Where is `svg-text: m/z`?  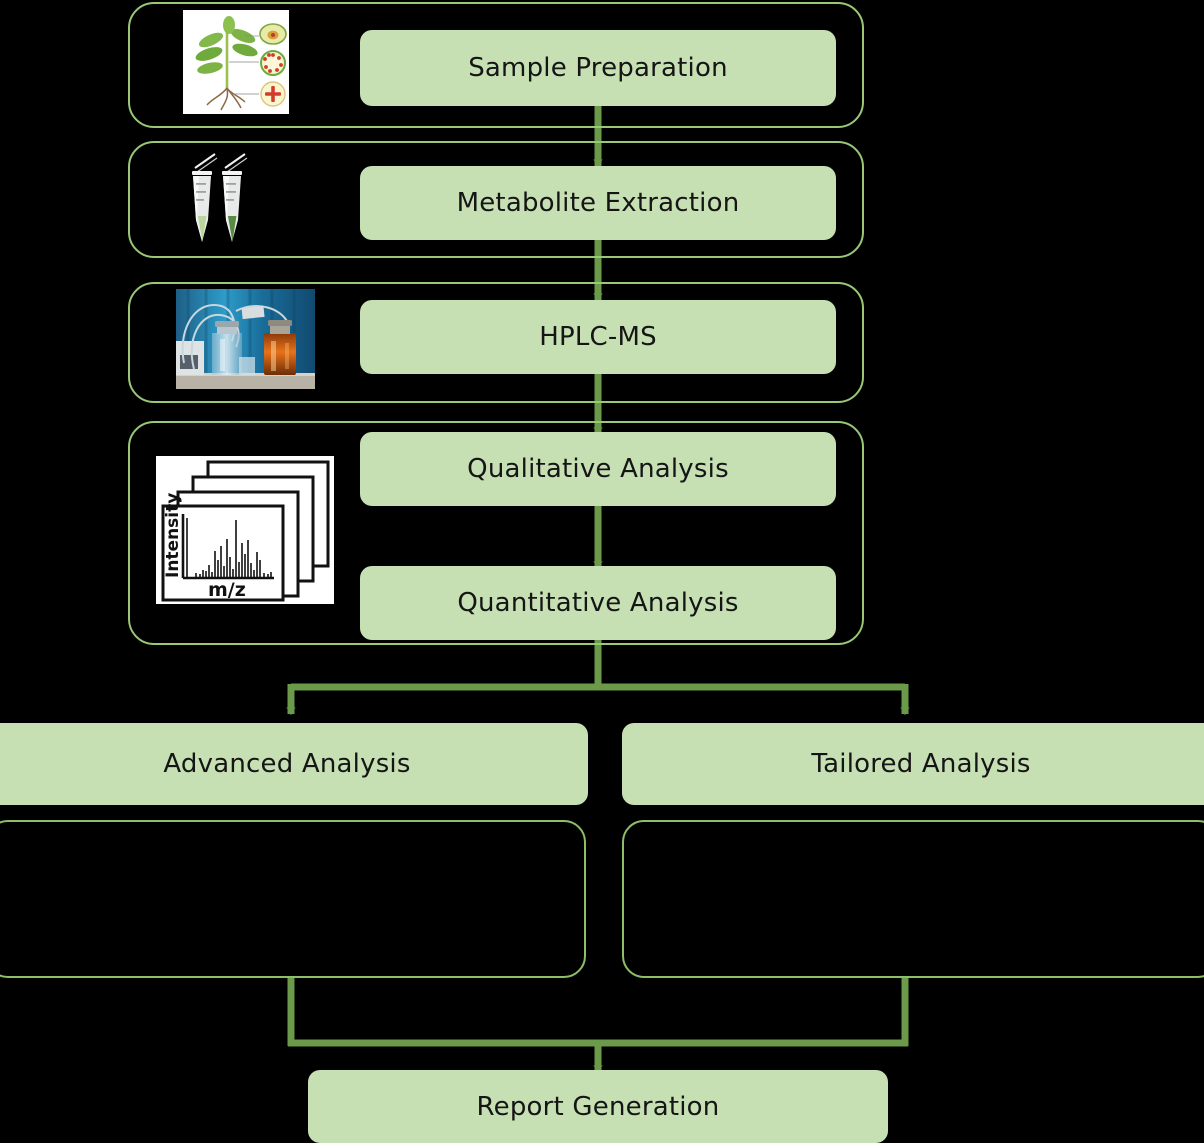
svg-text: m/z is located at coordinates (227, 590).